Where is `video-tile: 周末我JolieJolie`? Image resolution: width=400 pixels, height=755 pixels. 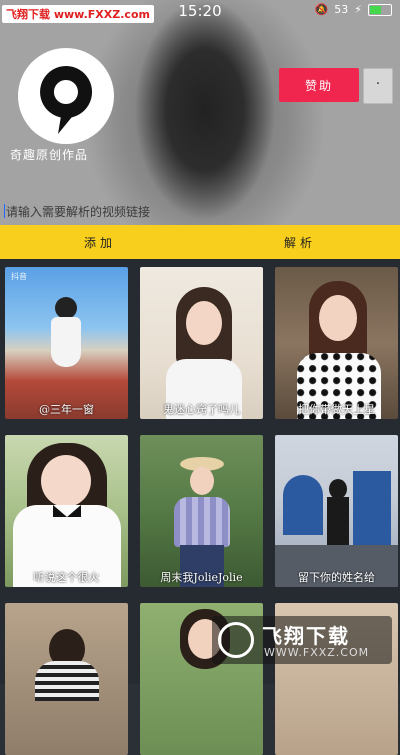 video-tile: 周末我JolieJolie is located at coordinates (201, 511).